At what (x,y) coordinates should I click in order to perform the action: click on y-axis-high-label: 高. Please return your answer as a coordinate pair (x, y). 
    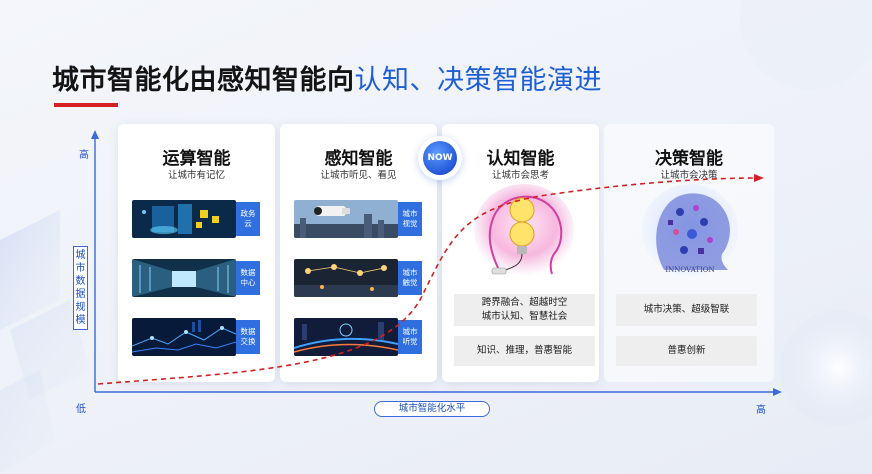
    Looking at the image, I should click on (84, 155).